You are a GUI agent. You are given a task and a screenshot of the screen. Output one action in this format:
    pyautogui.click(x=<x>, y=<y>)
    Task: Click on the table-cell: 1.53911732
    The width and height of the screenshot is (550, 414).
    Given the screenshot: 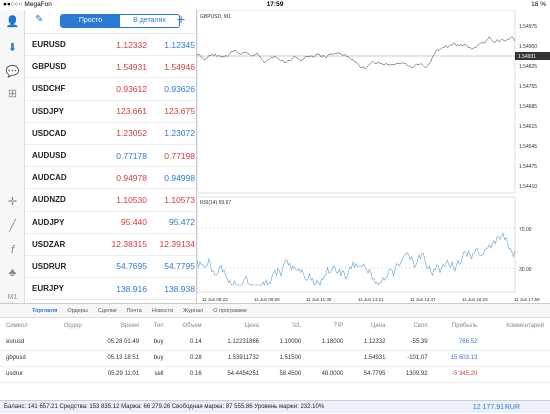 What is the action you would take?
    pyautogui.click(x=236, y=358)
    